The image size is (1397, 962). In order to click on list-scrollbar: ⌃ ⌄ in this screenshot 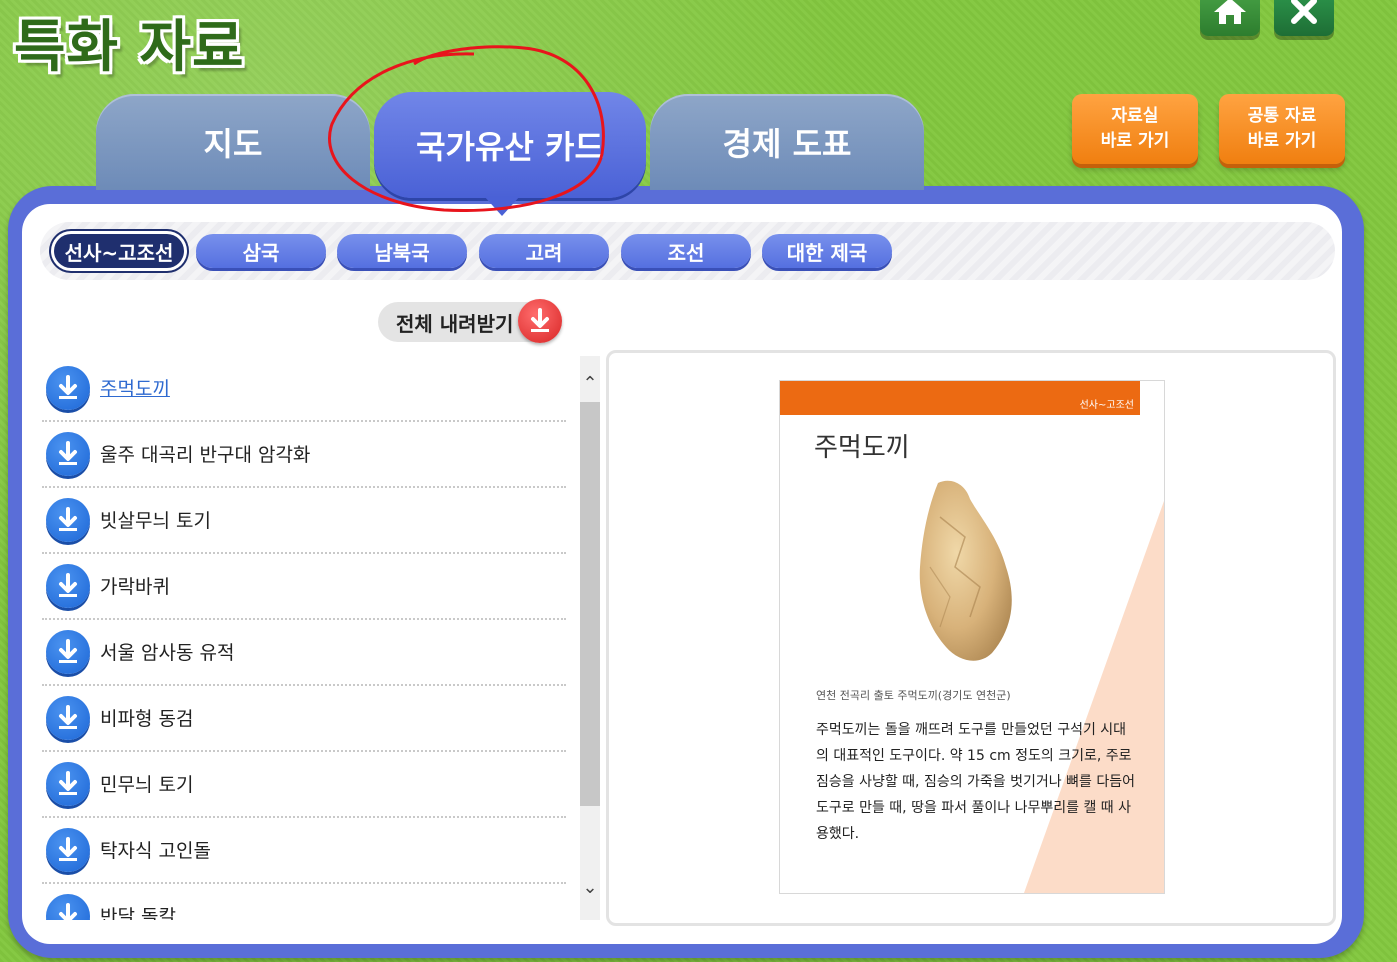, I will do `click(590, 638)`.